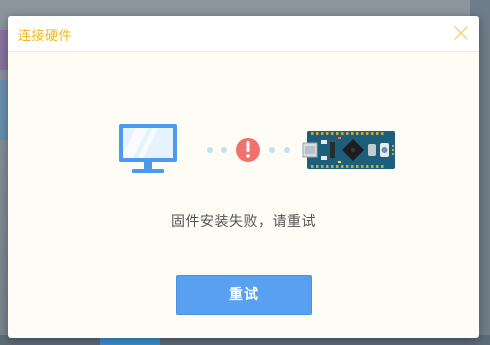 This screenshot has height=345, width=490. Describe the element at coordinates (248, 150) in the screenshot. I see `error-exclamation-icon` at that location.